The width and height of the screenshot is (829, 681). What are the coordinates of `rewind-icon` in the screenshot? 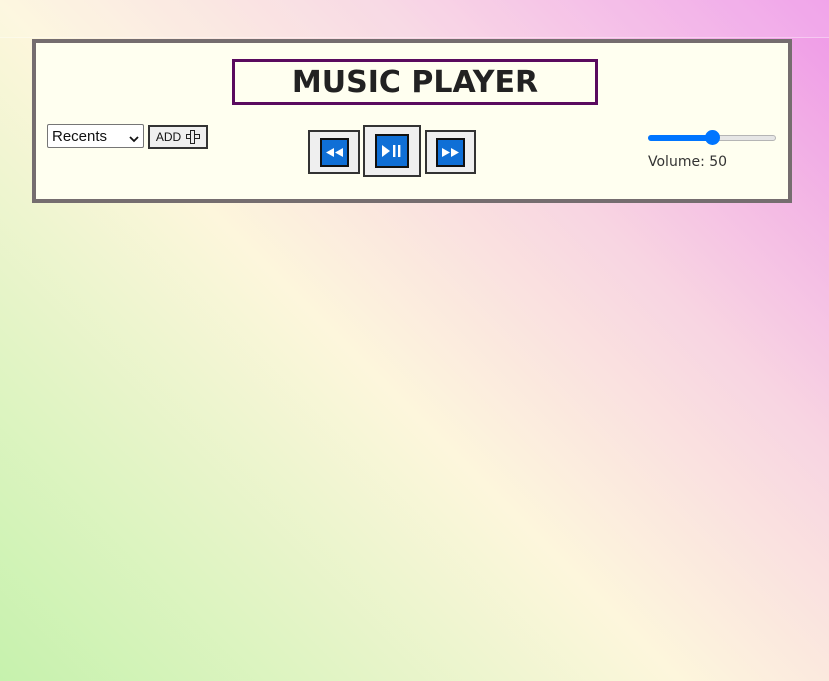 It's located at (334, 152).